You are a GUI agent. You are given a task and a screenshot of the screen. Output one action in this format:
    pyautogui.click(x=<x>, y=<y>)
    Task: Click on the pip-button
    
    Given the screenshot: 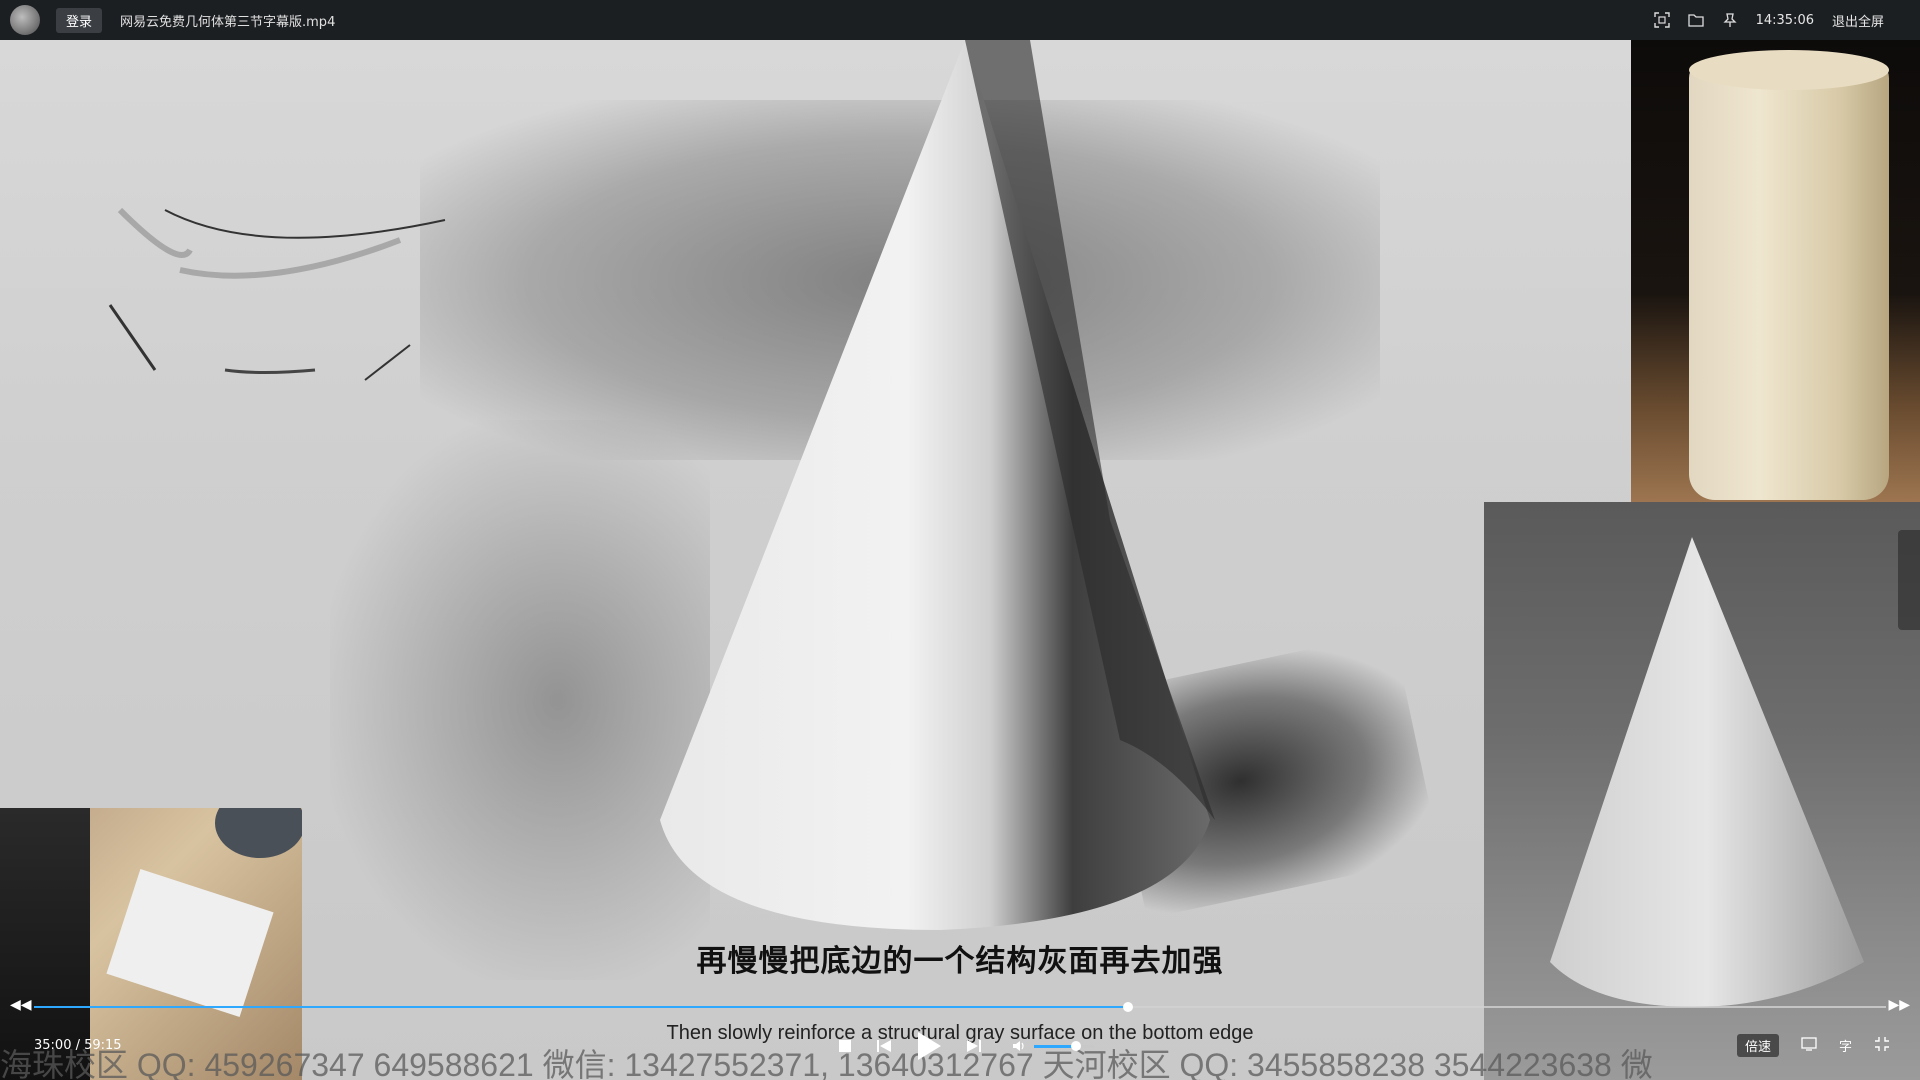 What is the action you would take?
    pyautogui.click(x=1809, y=1045)
    